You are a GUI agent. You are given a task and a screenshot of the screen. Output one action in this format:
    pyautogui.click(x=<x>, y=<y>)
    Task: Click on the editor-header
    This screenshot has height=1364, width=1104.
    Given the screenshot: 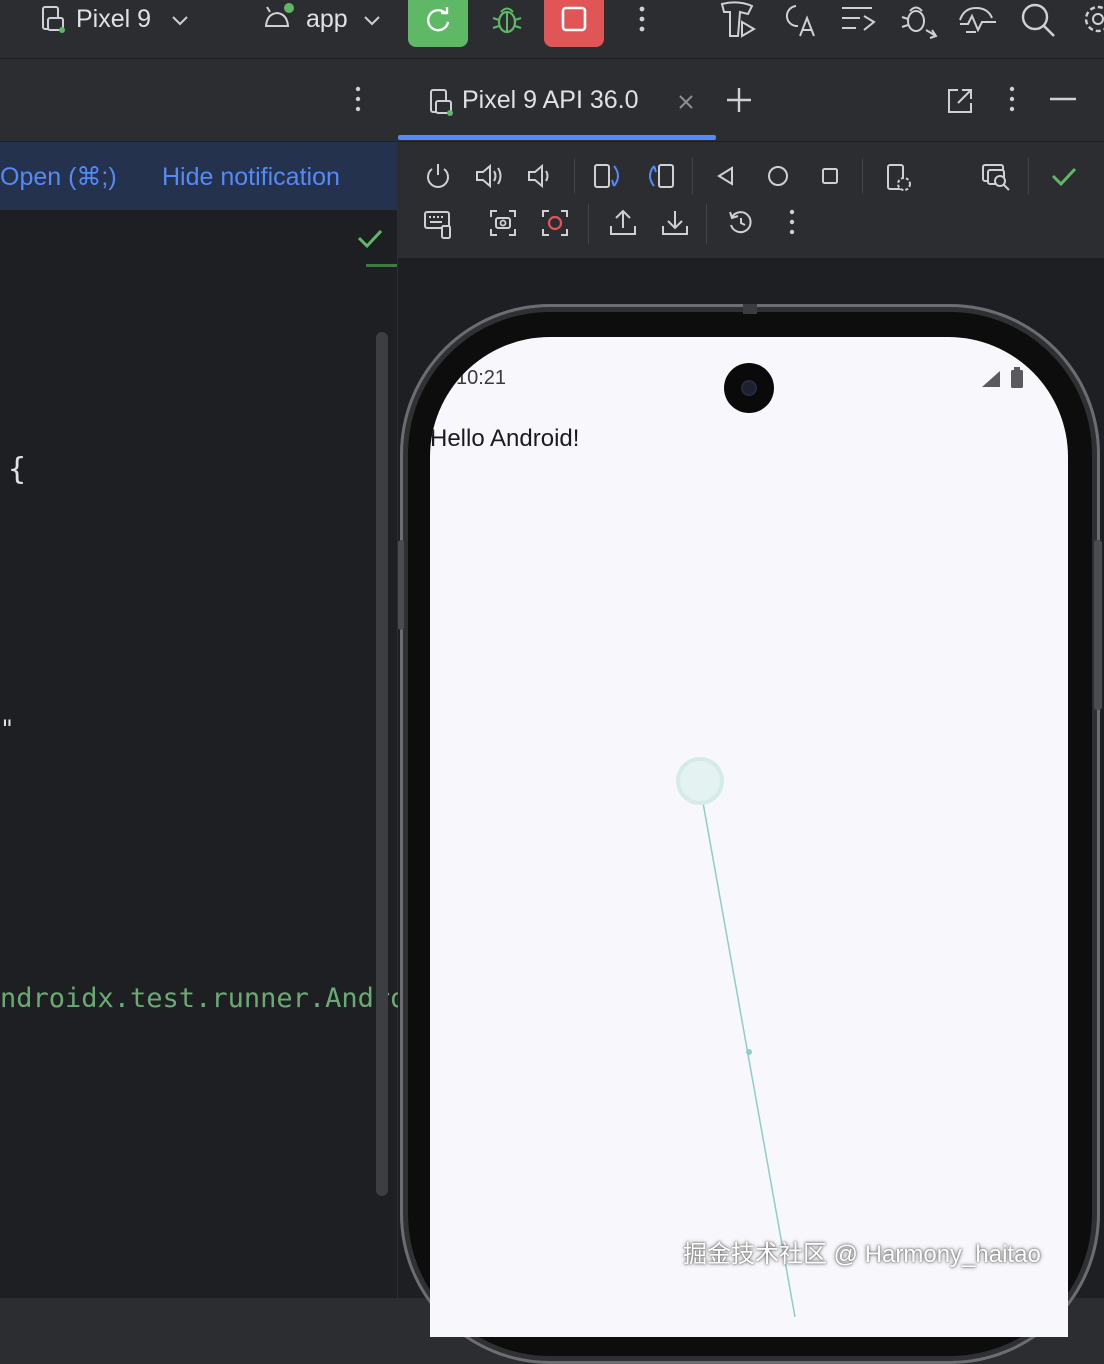 What is the action you would take?
    pyautogui.click(x=198, y=100)
    